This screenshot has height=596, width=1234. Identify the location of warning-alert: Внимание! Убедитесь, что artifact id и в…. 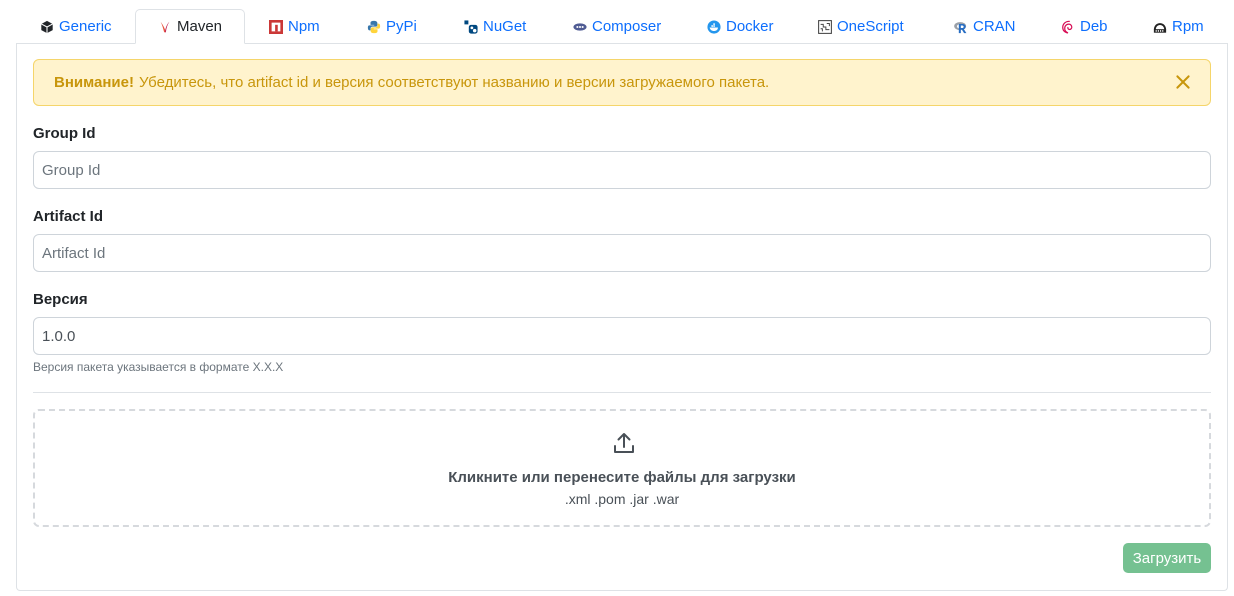
(622, 82).